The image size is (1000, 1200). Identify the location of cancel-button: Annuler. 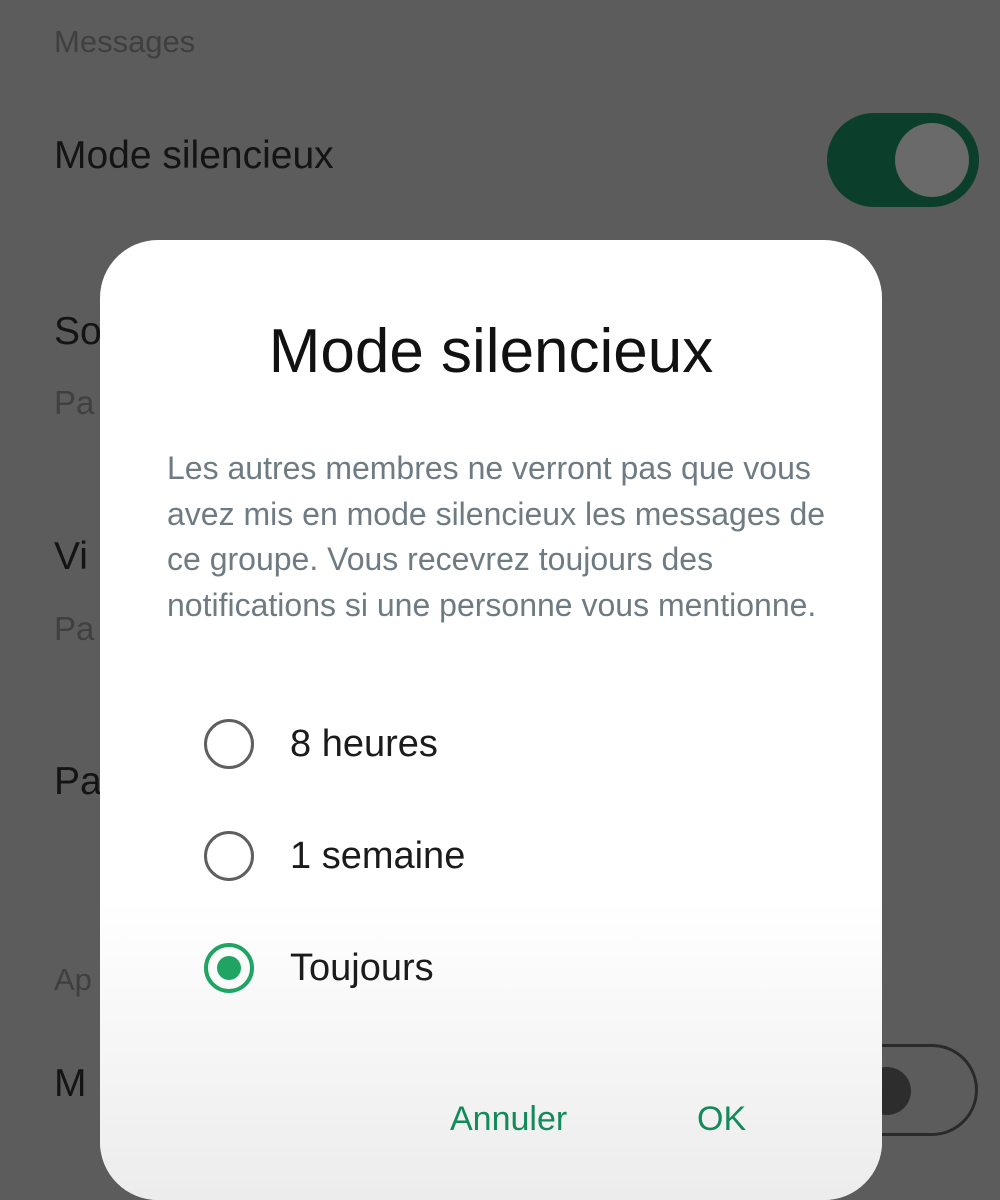
(508, 1119).